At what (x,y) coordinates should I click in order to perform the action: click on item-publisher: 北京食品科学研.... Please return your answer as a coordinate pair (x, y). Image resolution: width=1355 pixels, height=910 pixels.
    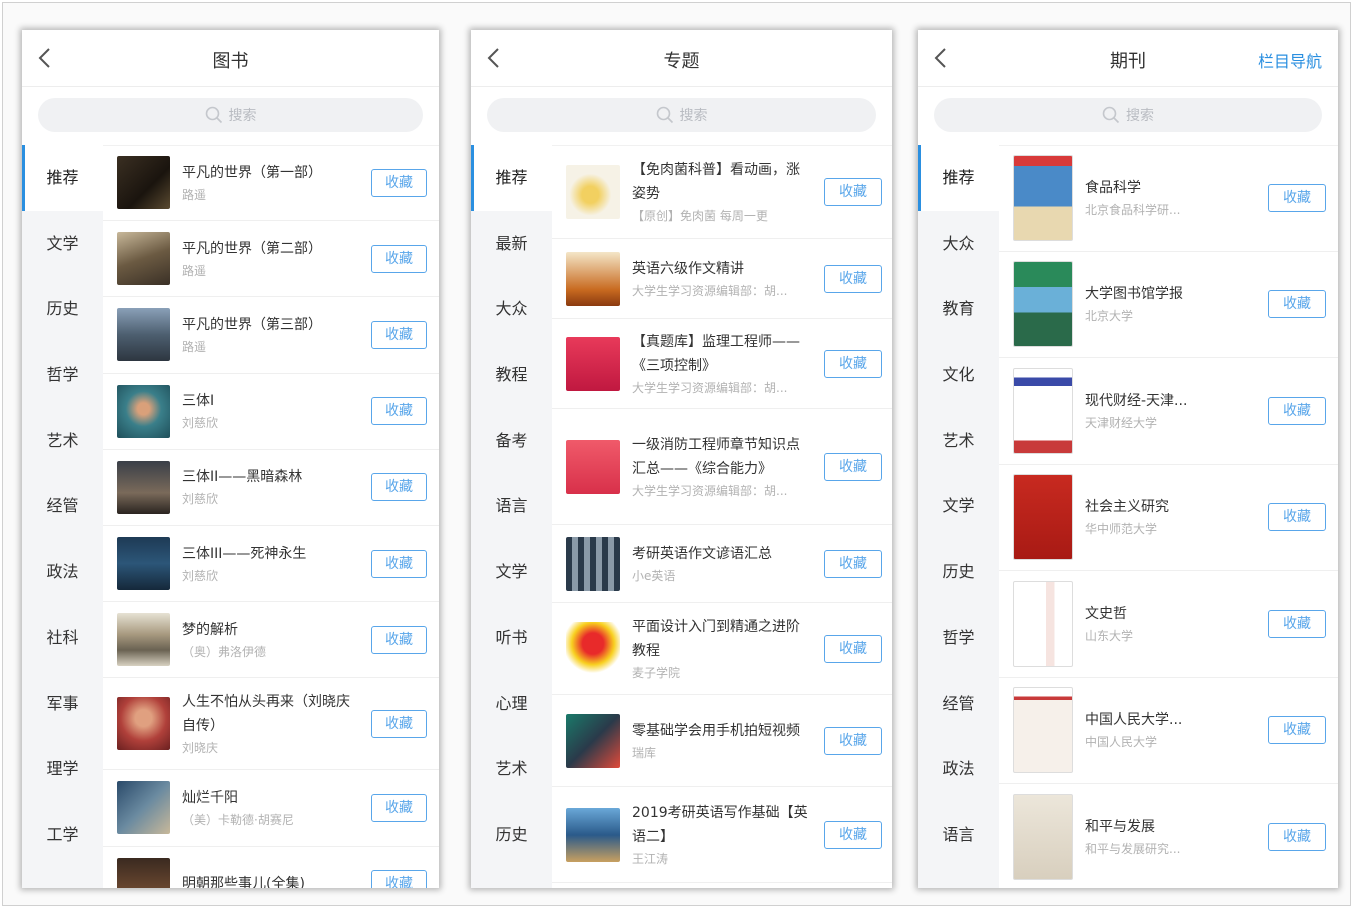
    Looking at the image, I should click on (1133, 209).